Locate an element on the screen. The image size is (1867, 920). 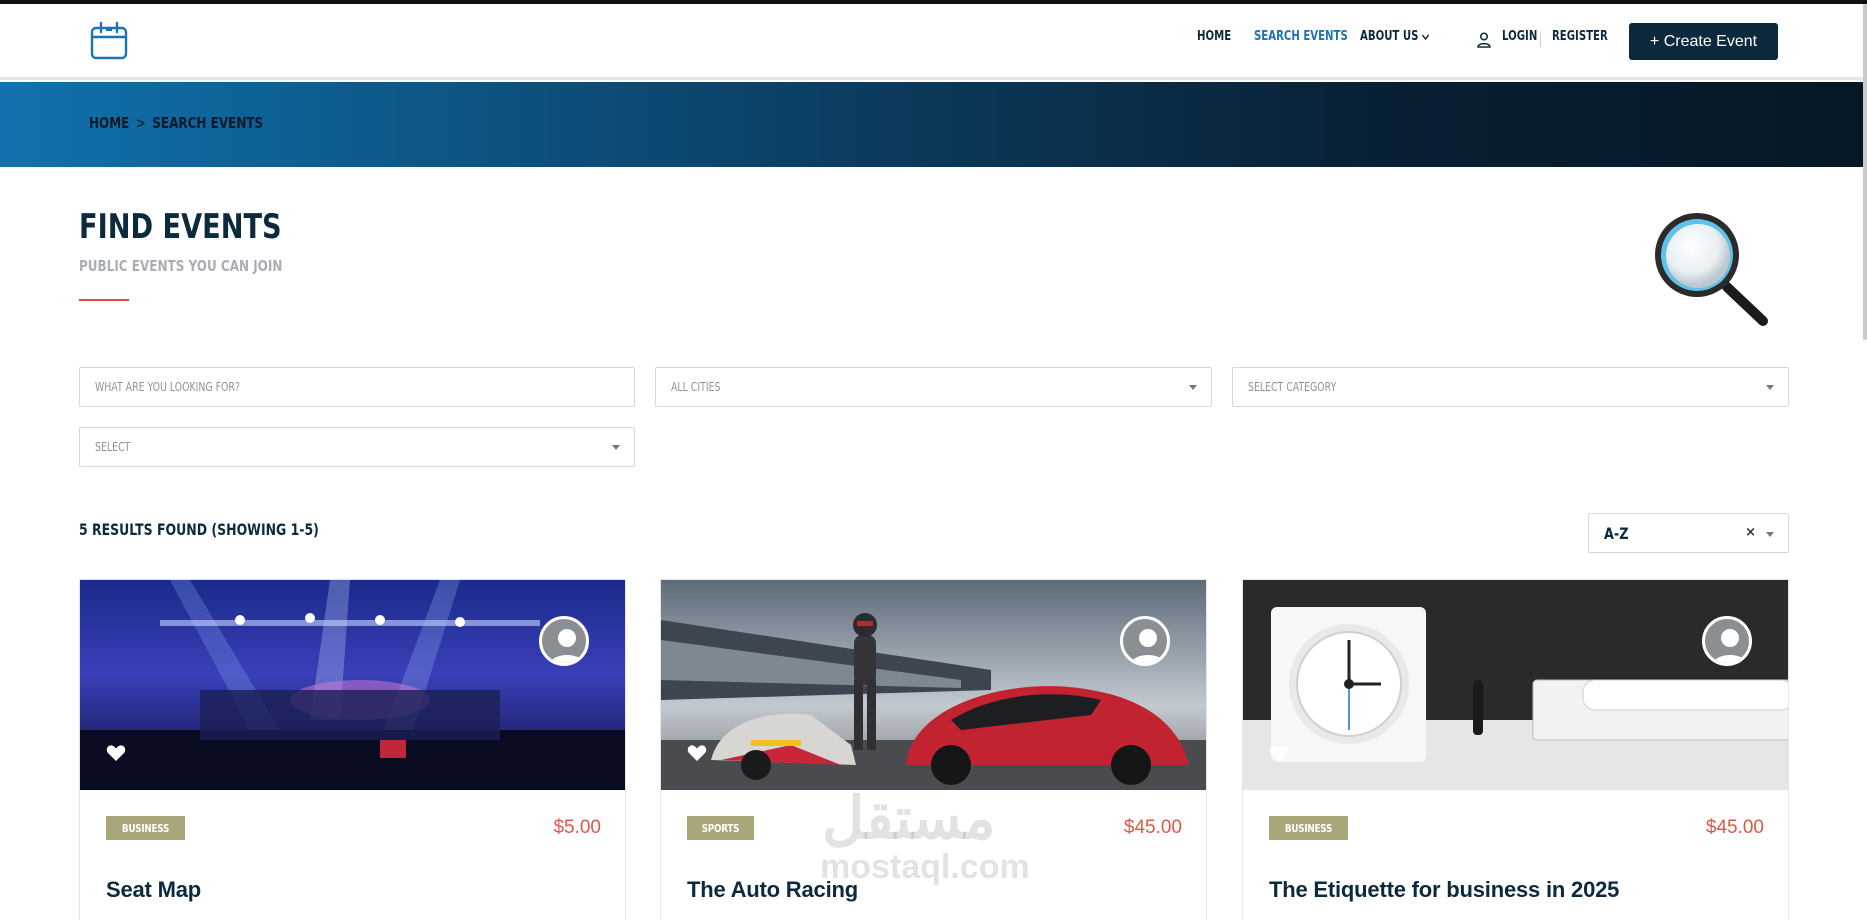
event-card: BUSINESS $5.00 Seat Map is located at coordinates (352, 749).